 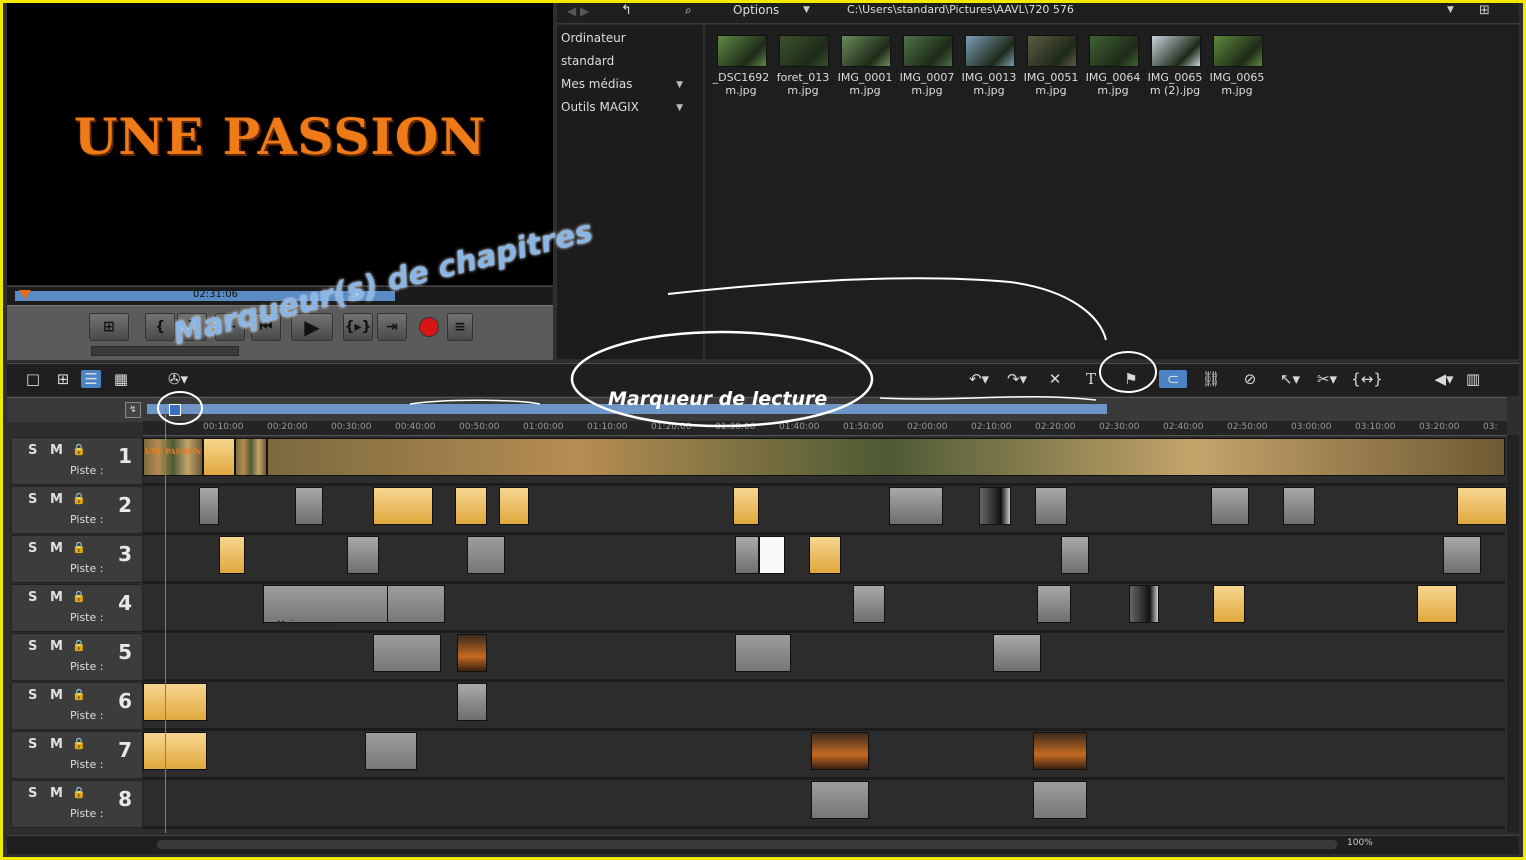 I want to click on back-forward-icon: ◀ ▶, so click(x=578, y=11).